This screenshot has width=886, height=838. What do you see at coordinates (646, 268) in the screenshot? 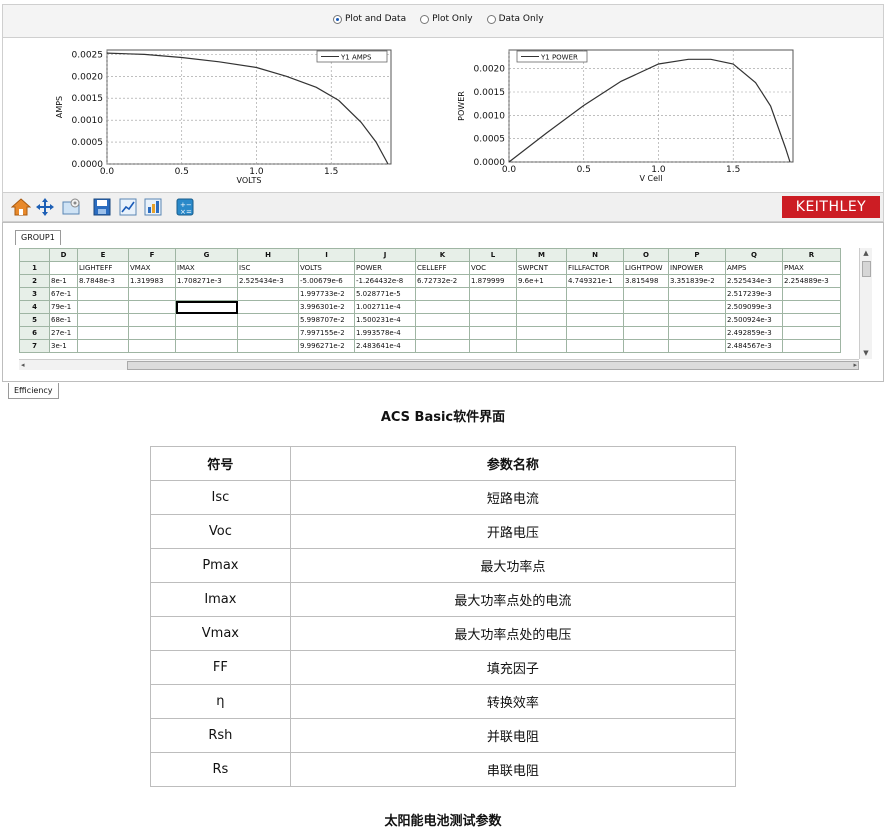
I see `grid-cell: LIGHTPOW` at bounding box center [646, 268].